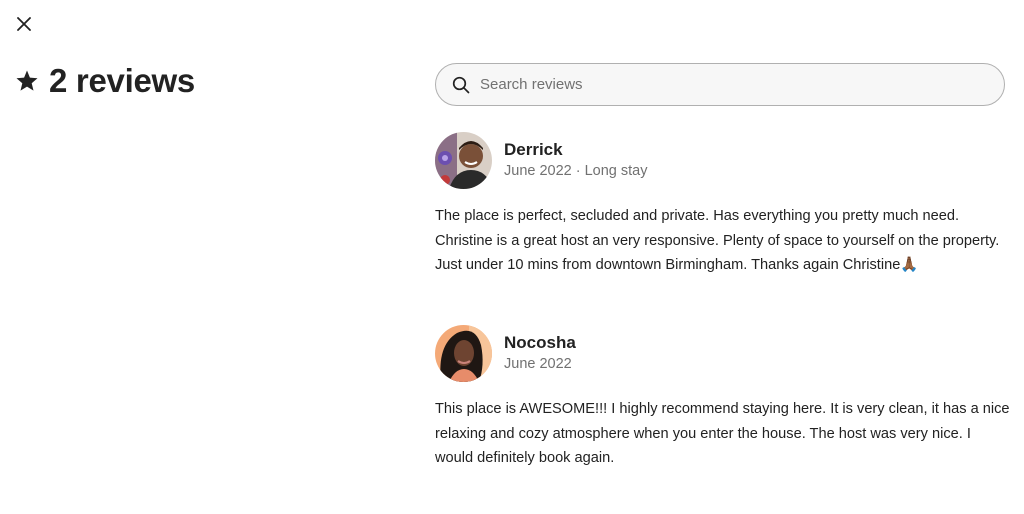 This screenshot has width=1024, height=514. I want to click on reviewer-meta: Derrick June 2022 · Long stay, so click(576, 160).